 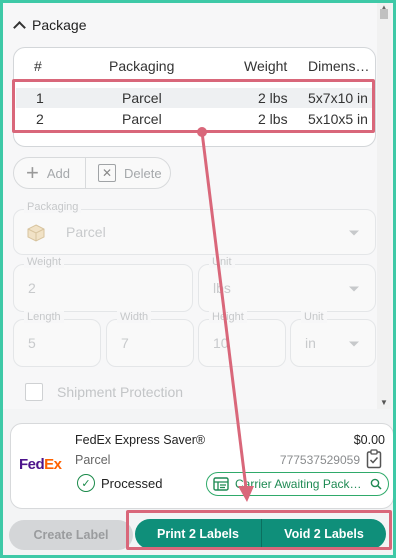 I want to click on unit-label: Unit, so click(x=222, y=262).